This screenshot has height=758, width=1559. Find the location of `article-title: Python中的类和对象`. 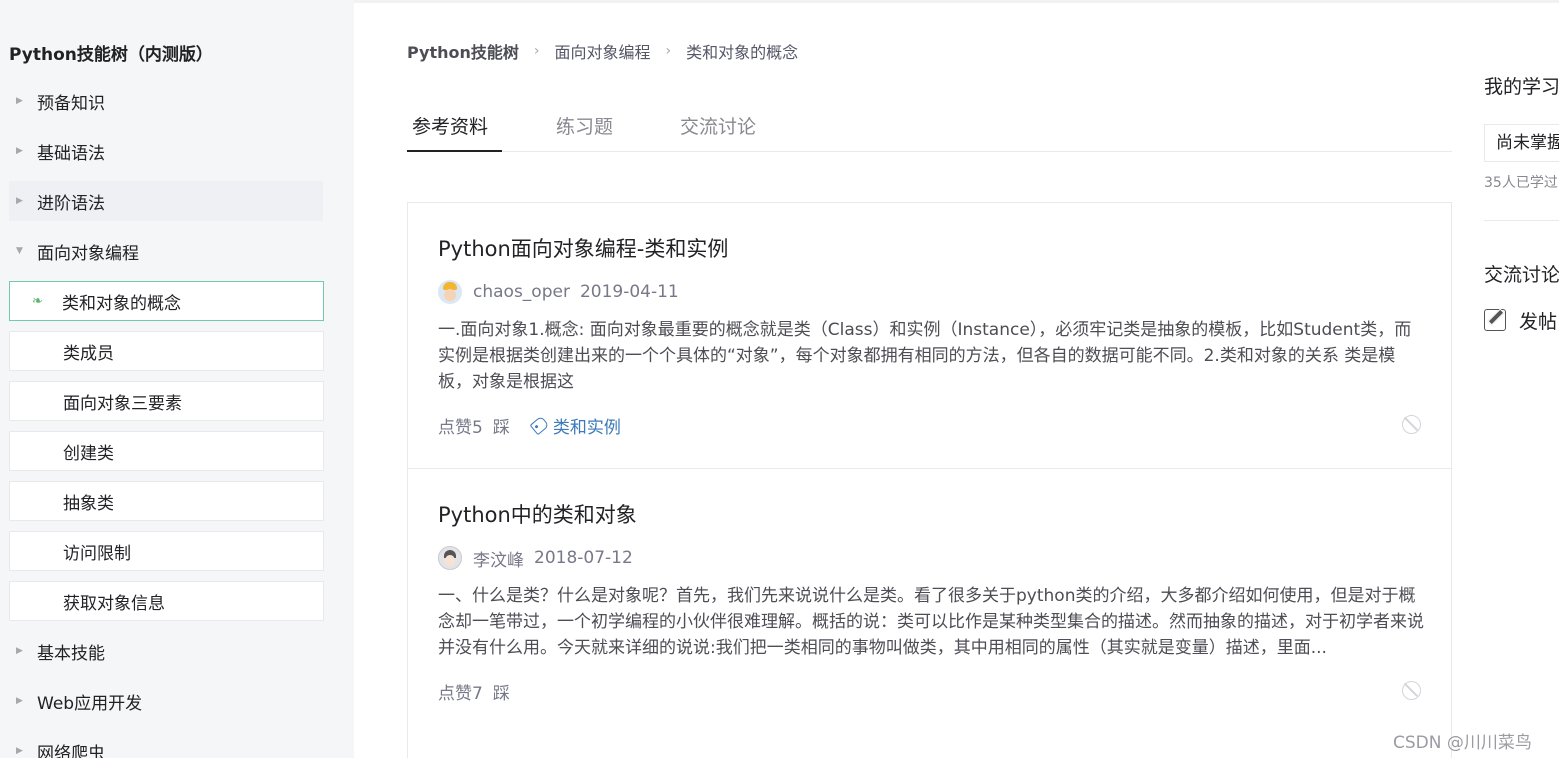

article-title: Python中的类和对象 is located at coordinates (537, 514).